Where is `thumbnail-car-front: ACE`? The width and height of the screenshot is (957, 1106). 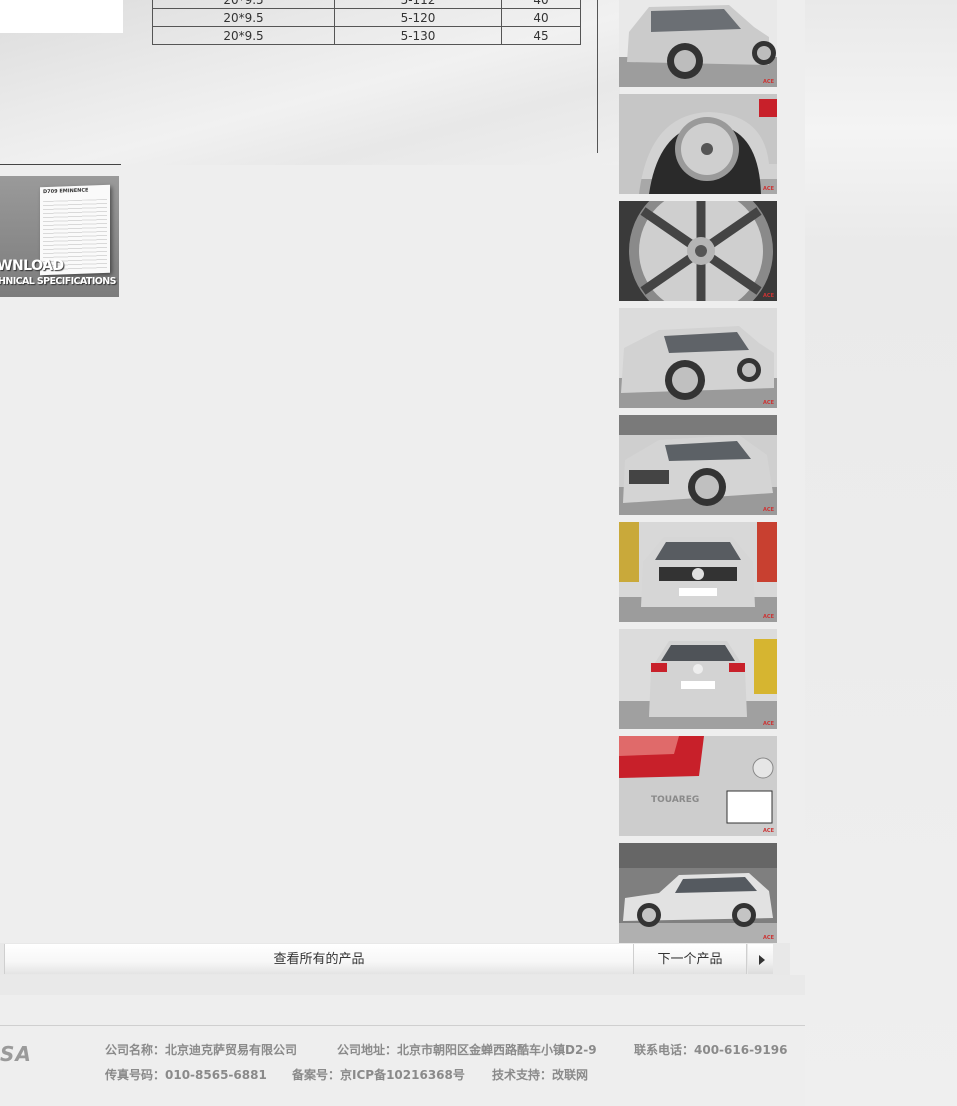
thumbnail-car-front: ACE is located at coordinates (698, 572).